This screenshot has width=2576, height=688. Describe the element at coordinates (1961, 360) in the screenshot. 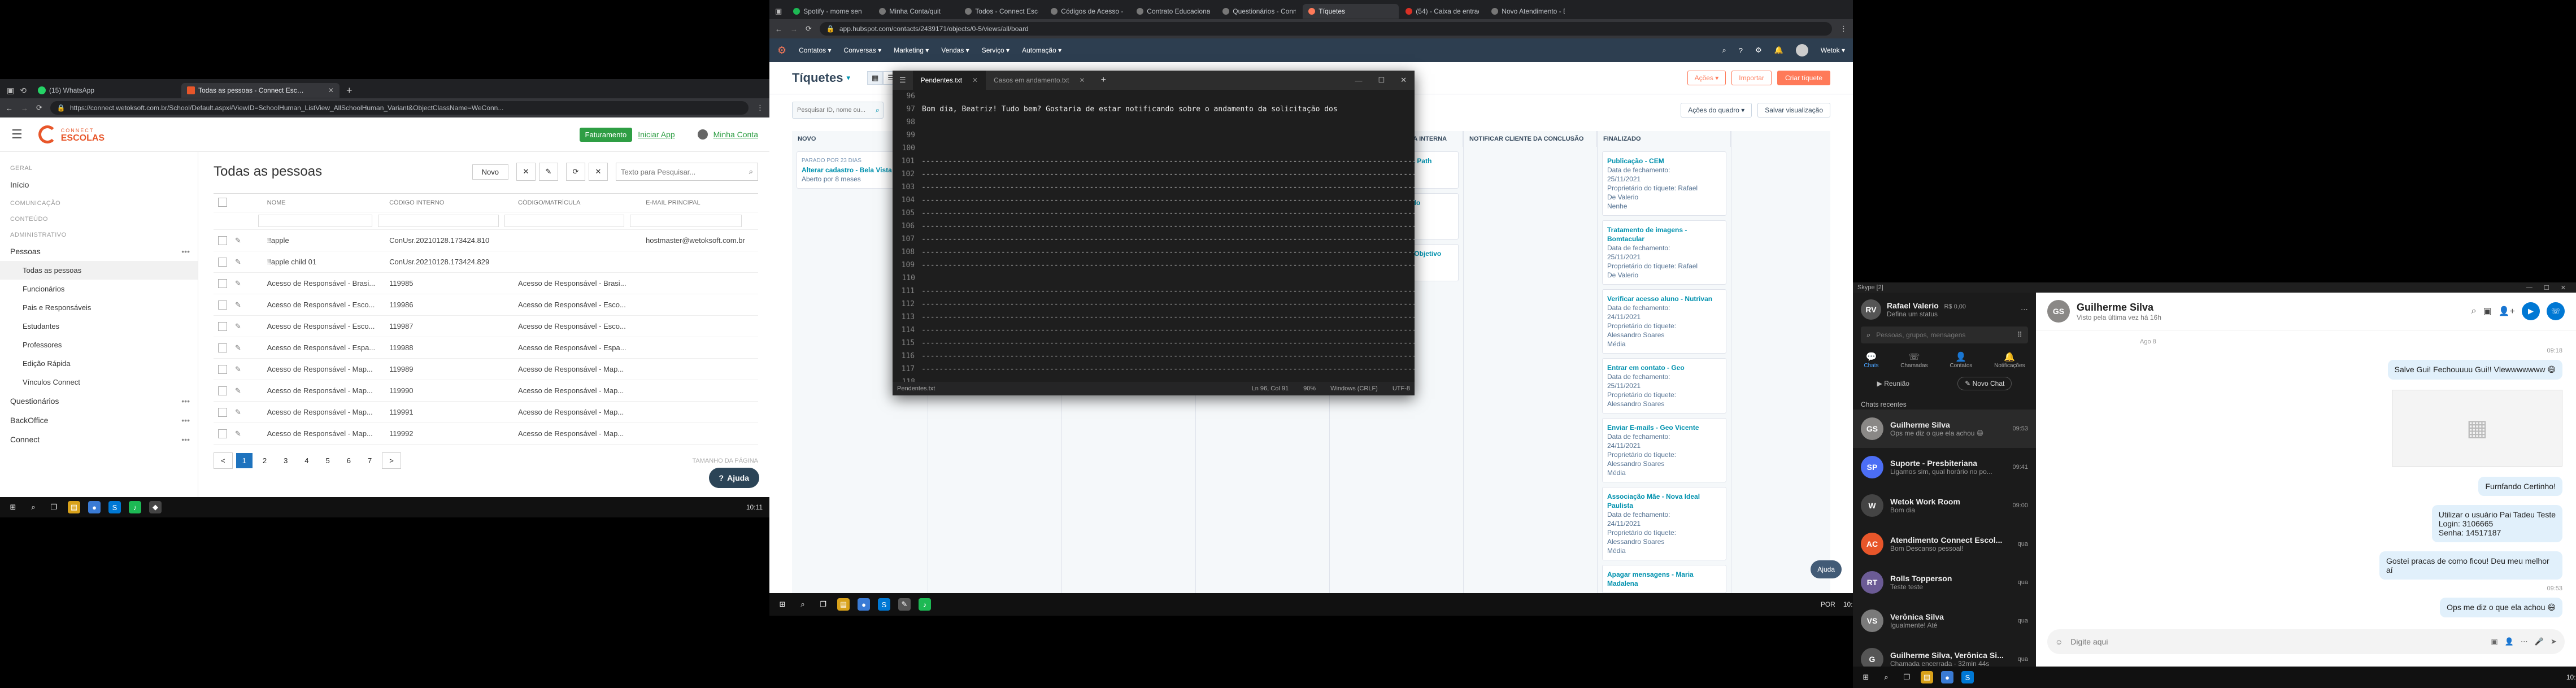

I see `tab-contacts: 👤 Contatos` at that location.